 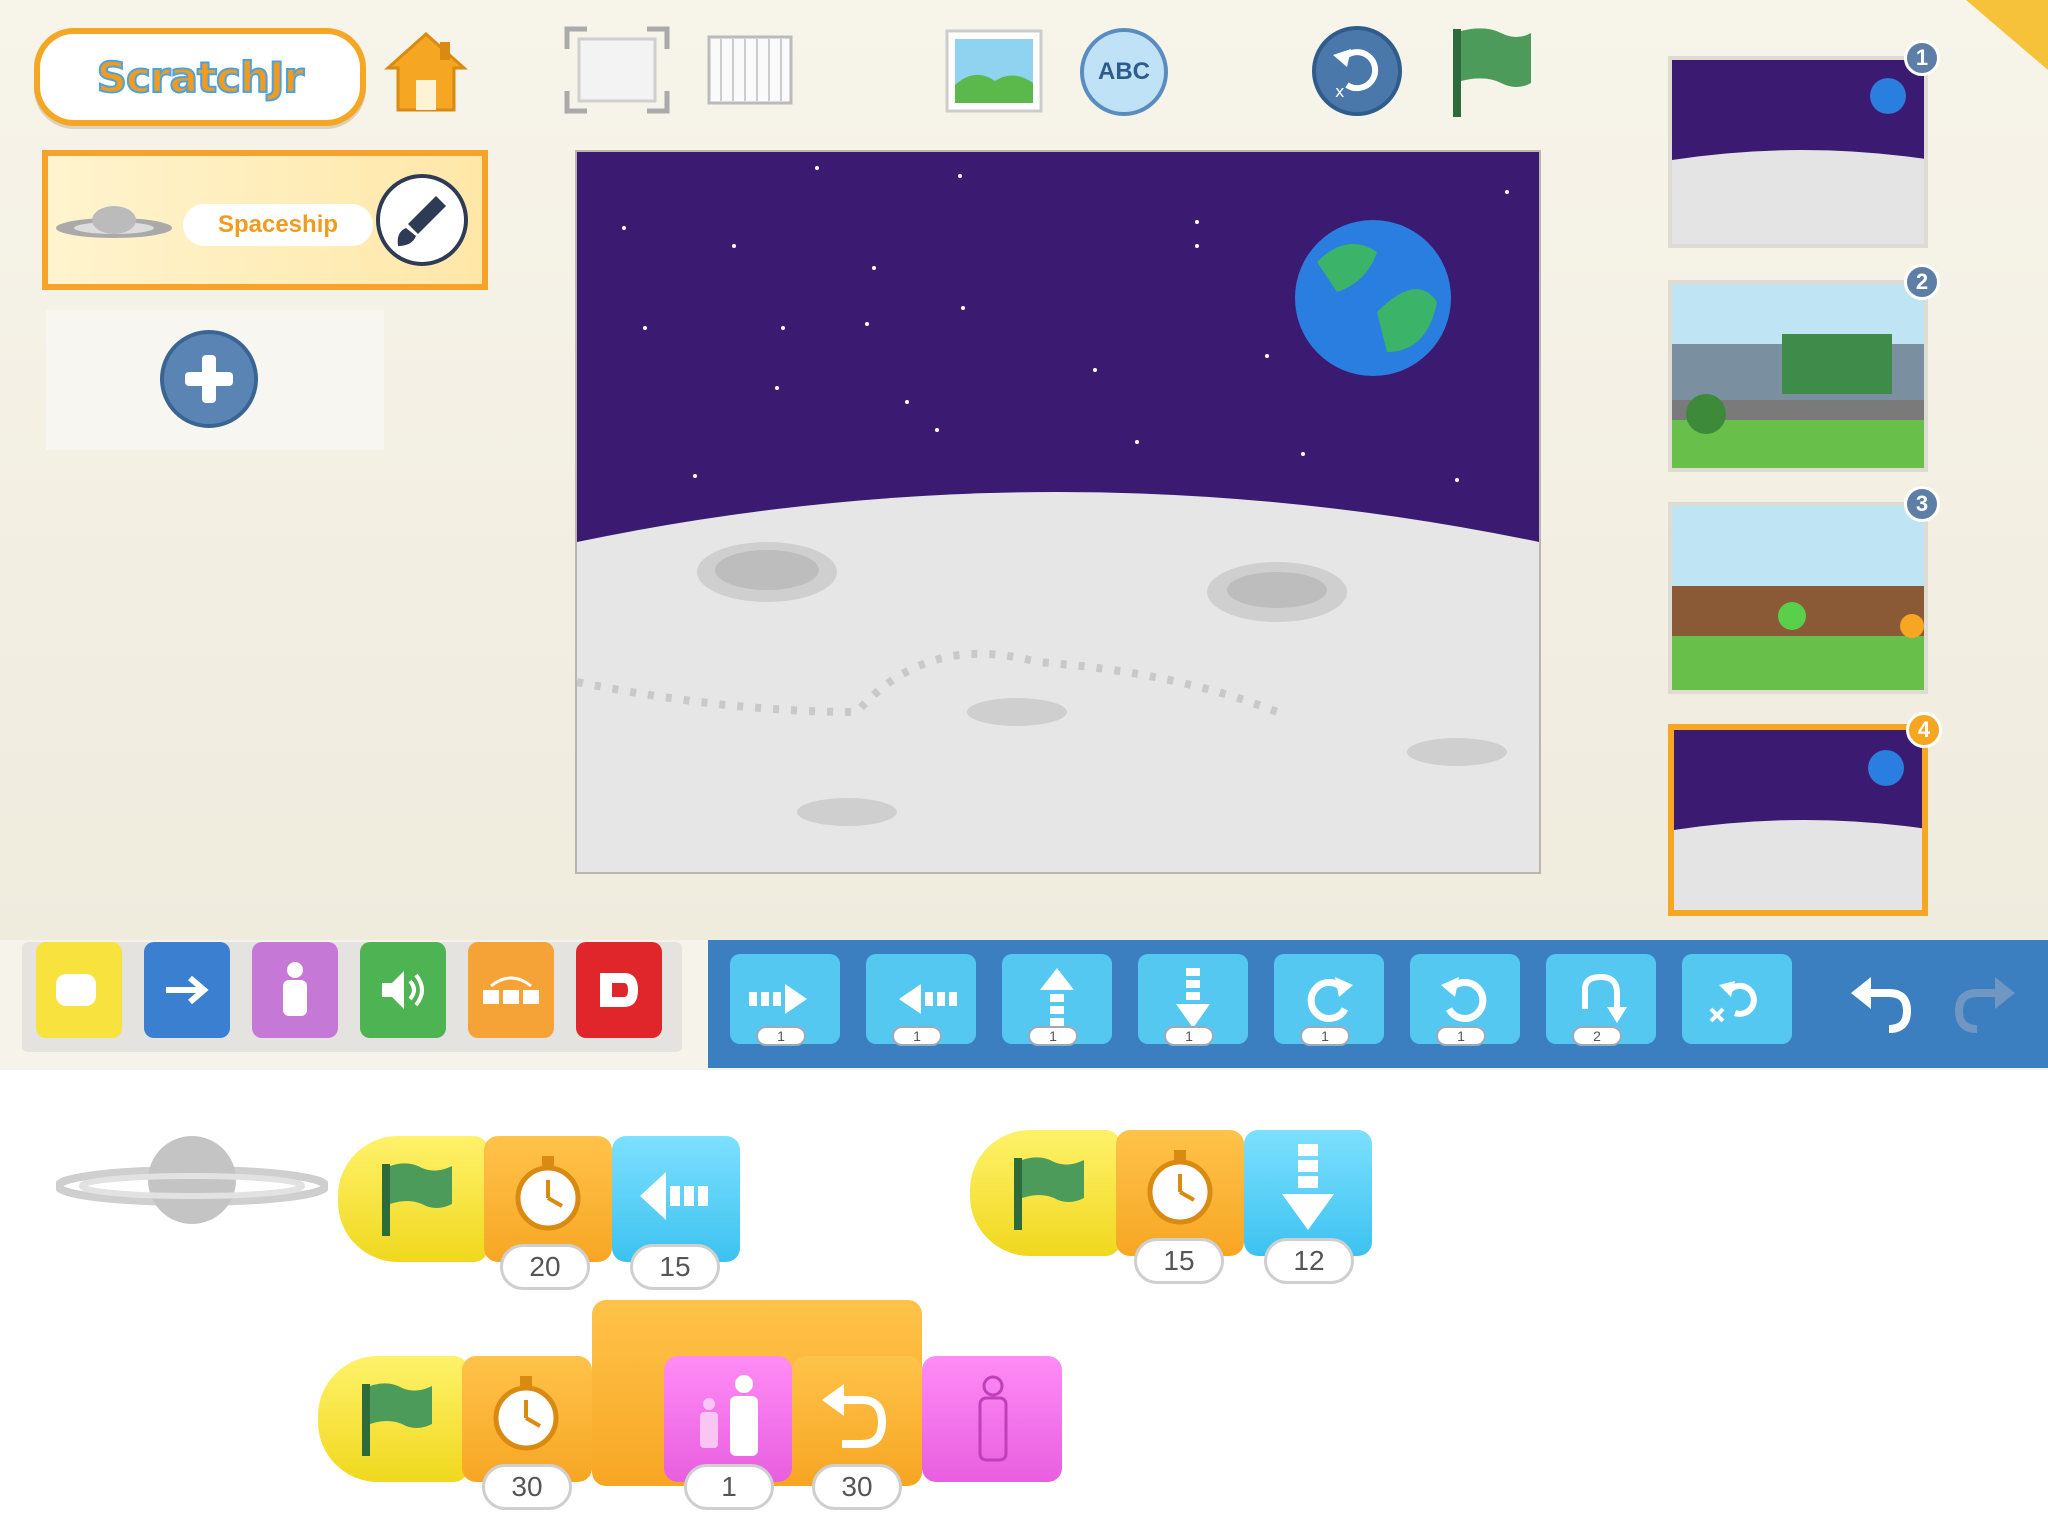 I want to click on script-3-wait-value: 30, so click(x=527, y=1487).